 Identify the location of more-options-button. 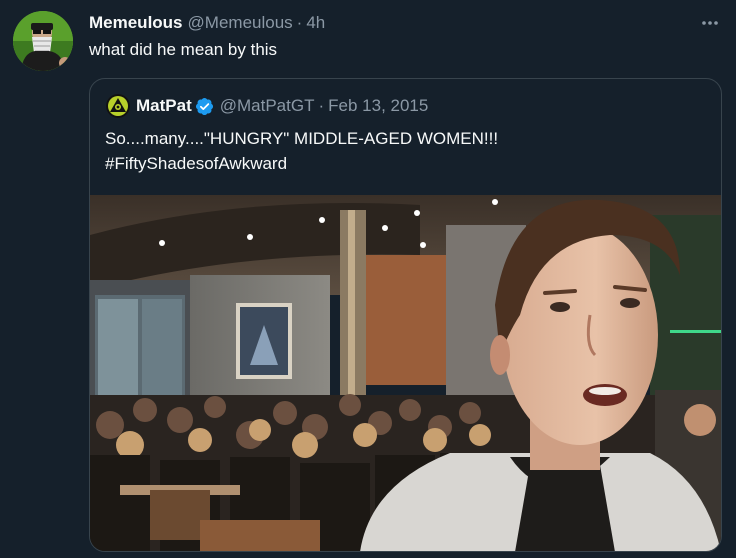
(710, 23).